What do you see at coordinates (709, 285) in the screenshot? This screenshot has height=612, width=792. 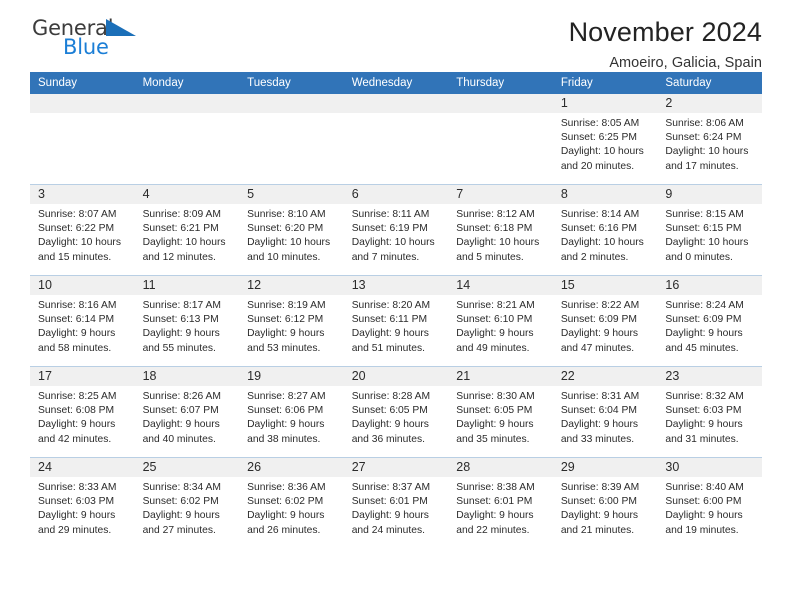 I see `day-number: 16` at bounding box center [709, 285].